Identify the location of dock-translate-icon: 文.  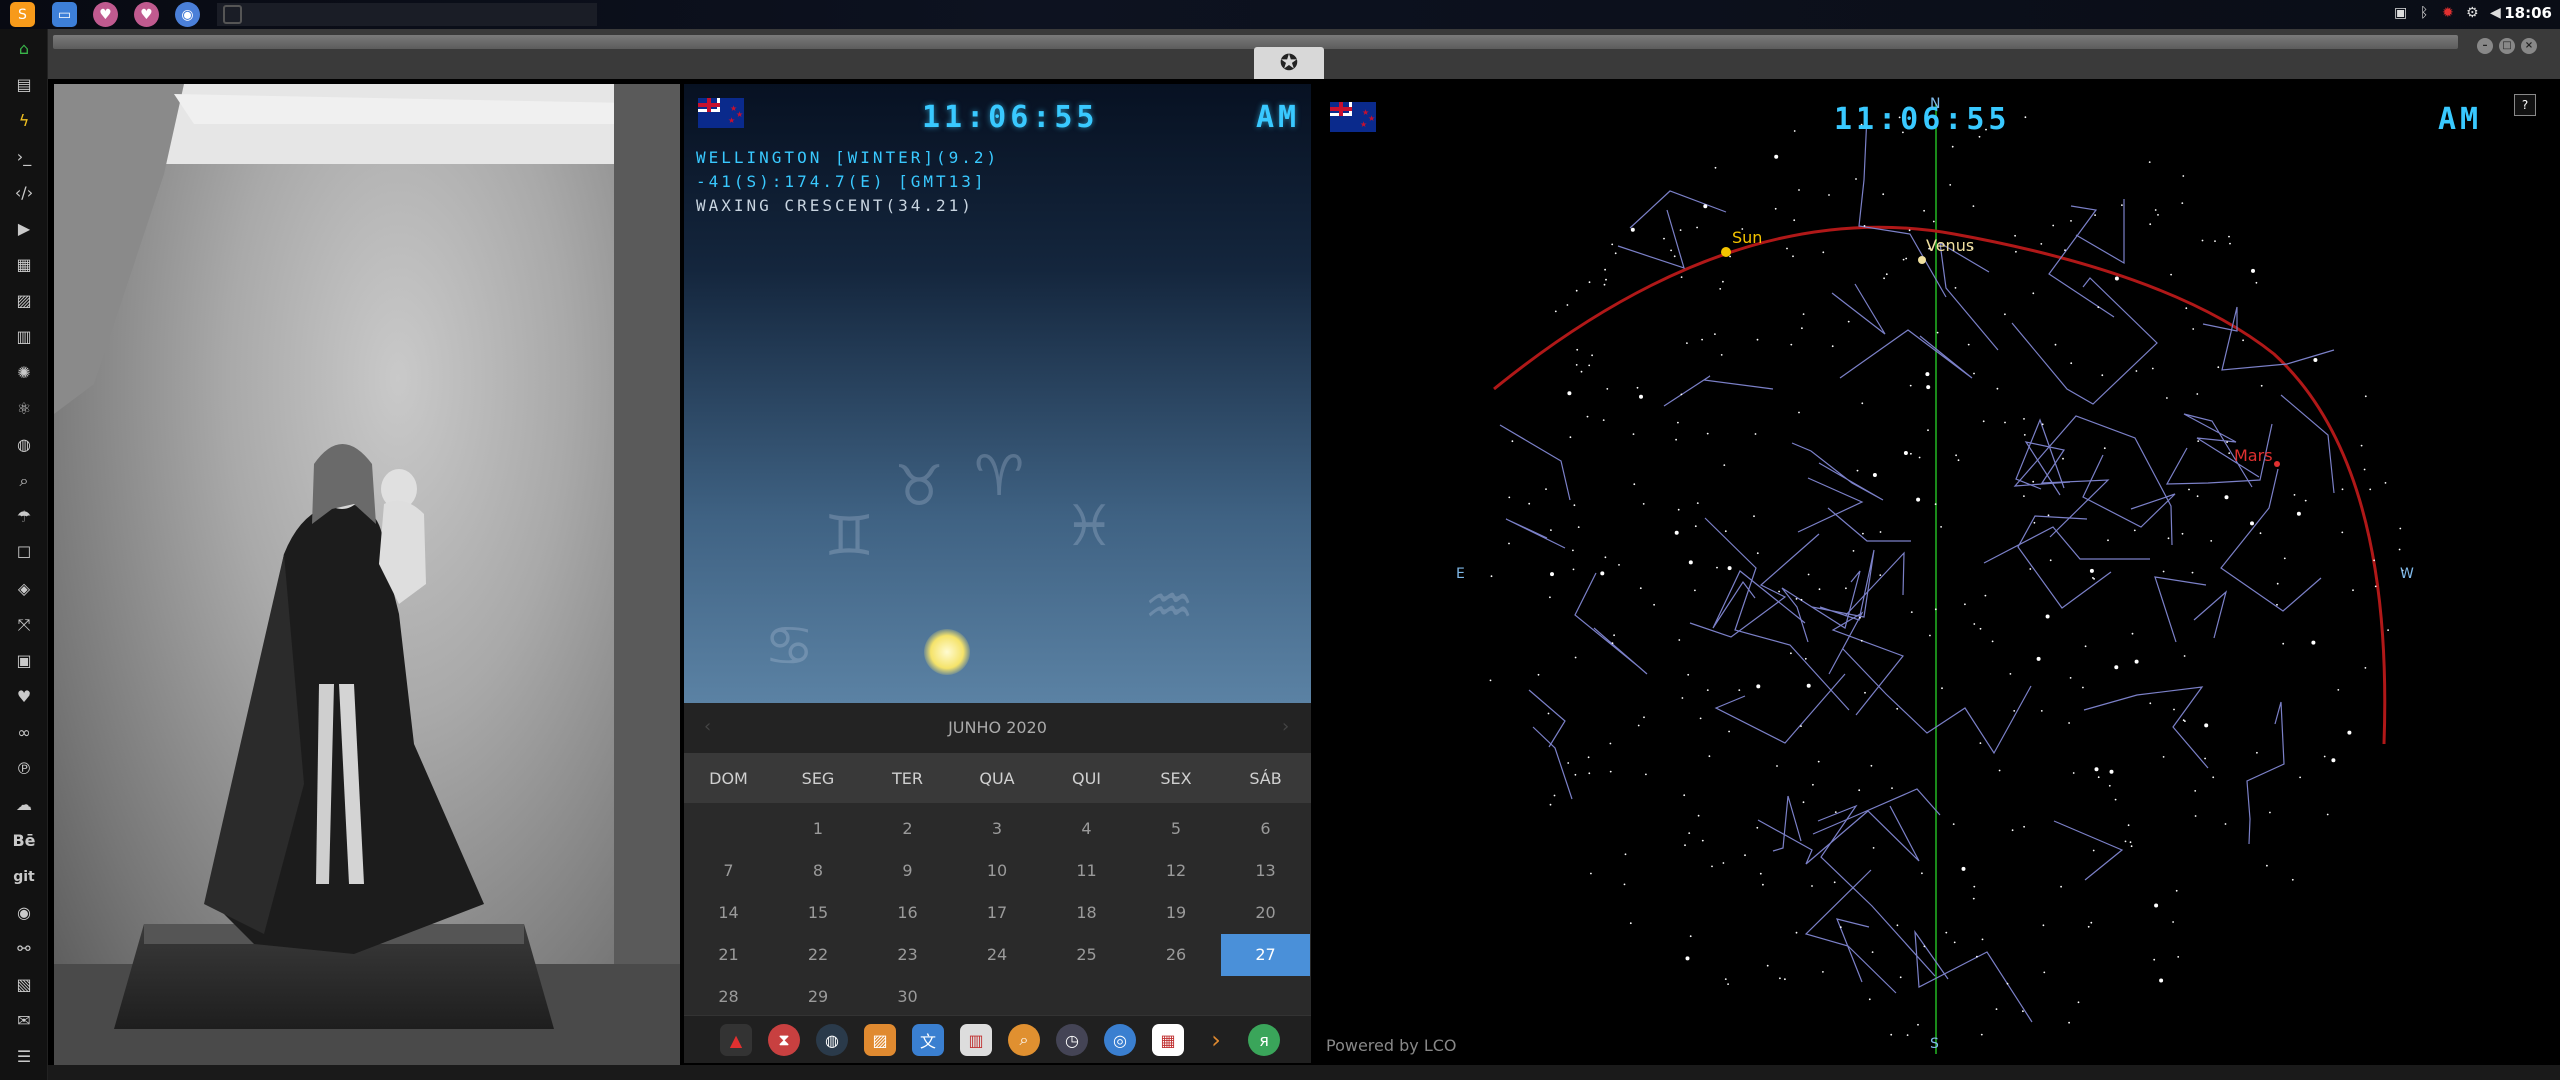
(928, 1040).